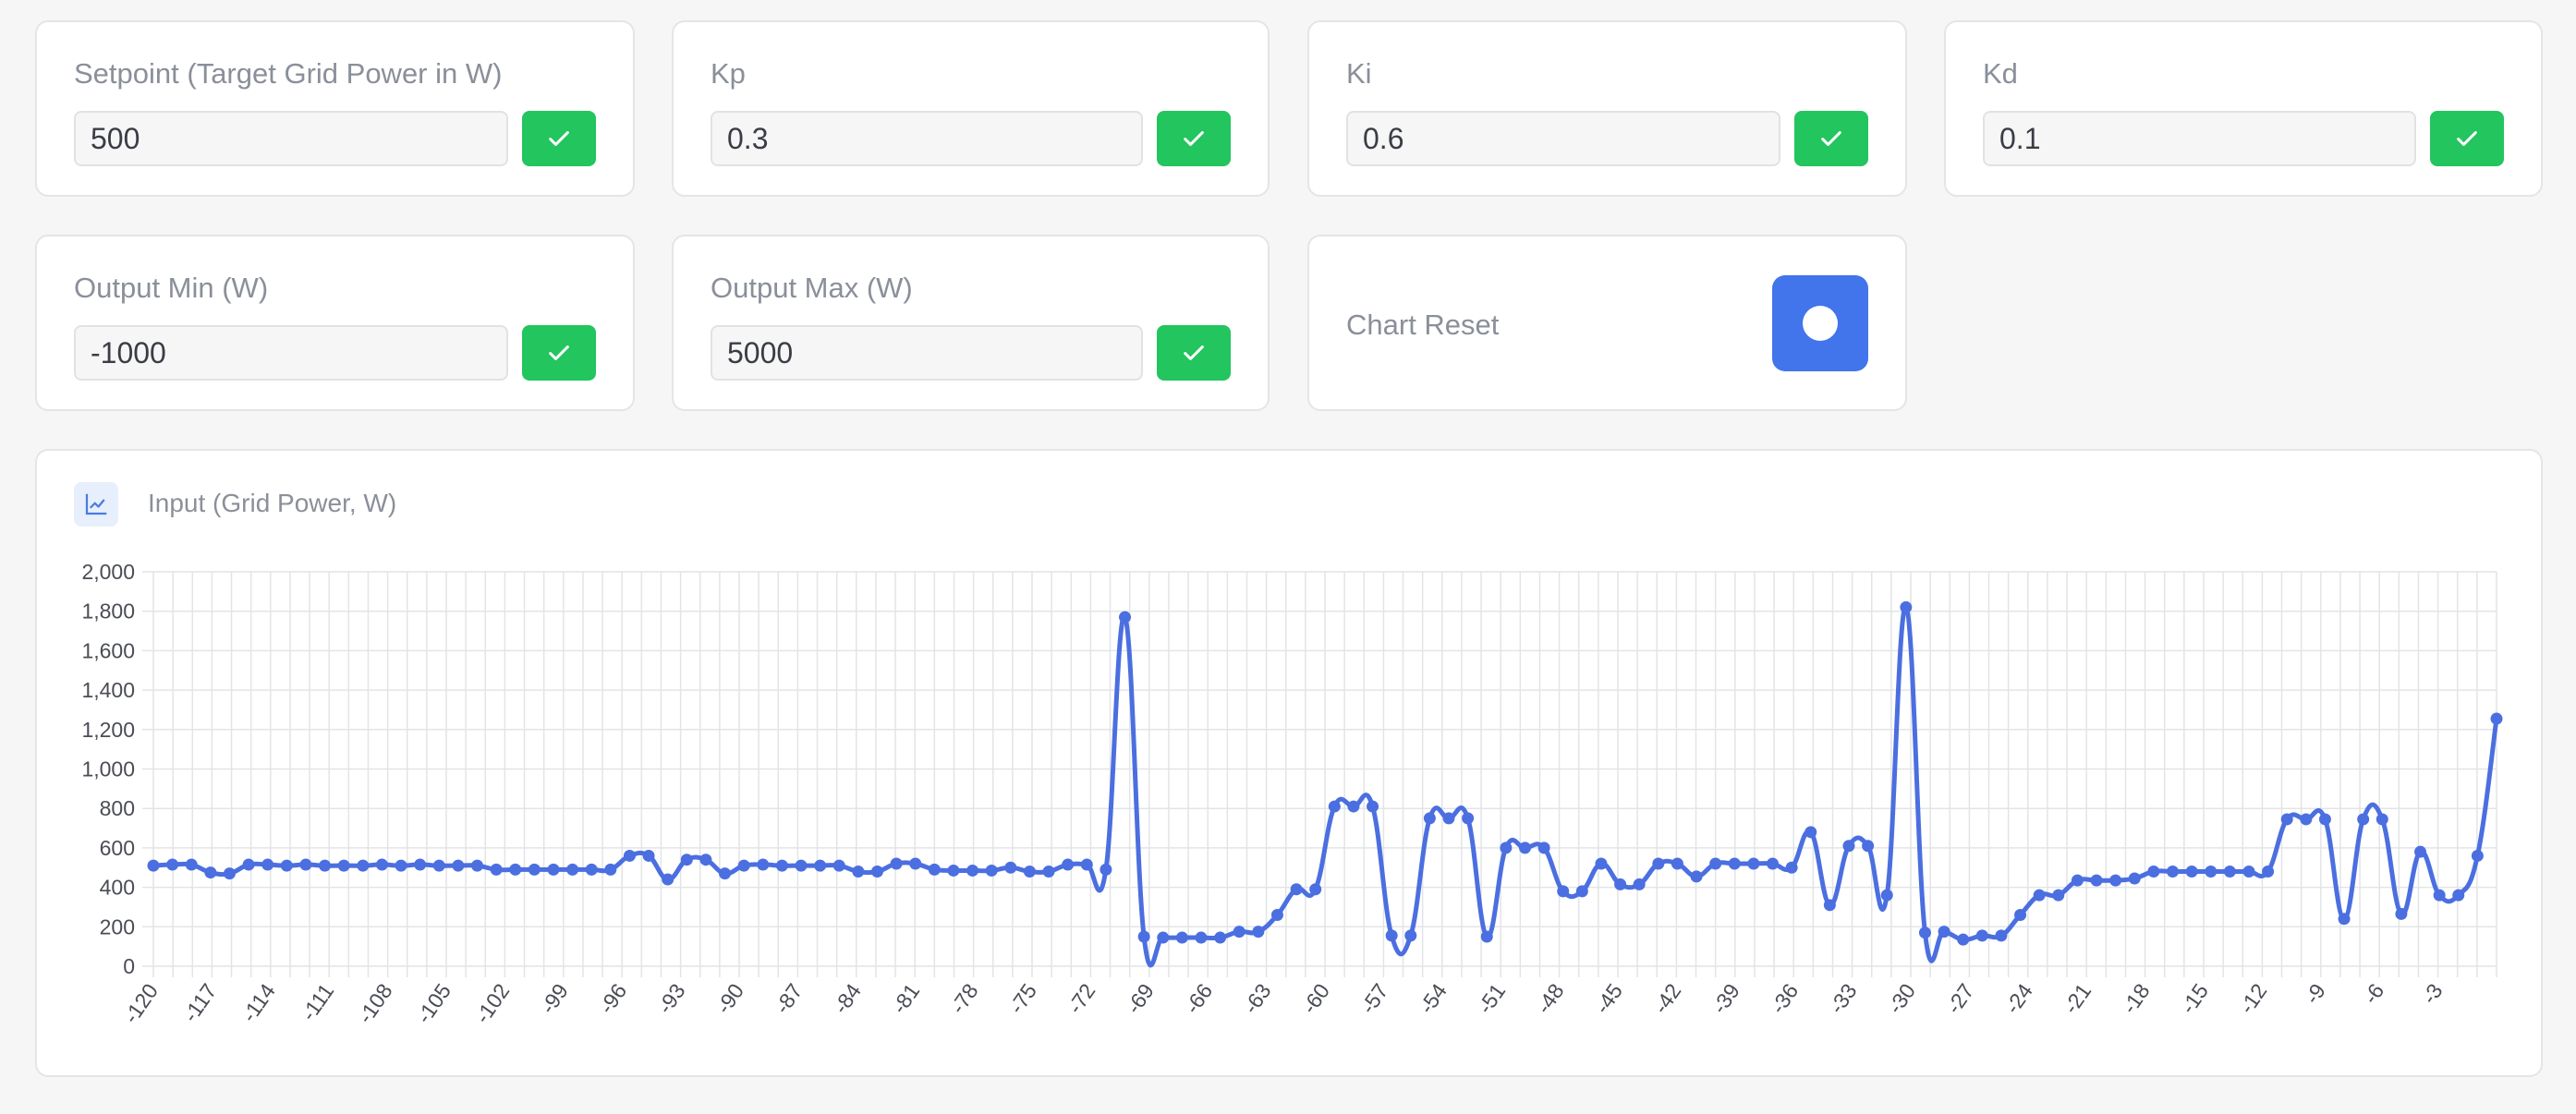 The height and width of the screenshot is (1114, 2576). Describe the element at coordinates (927, 138) in the screenshot. I see `kp-input` at that location.